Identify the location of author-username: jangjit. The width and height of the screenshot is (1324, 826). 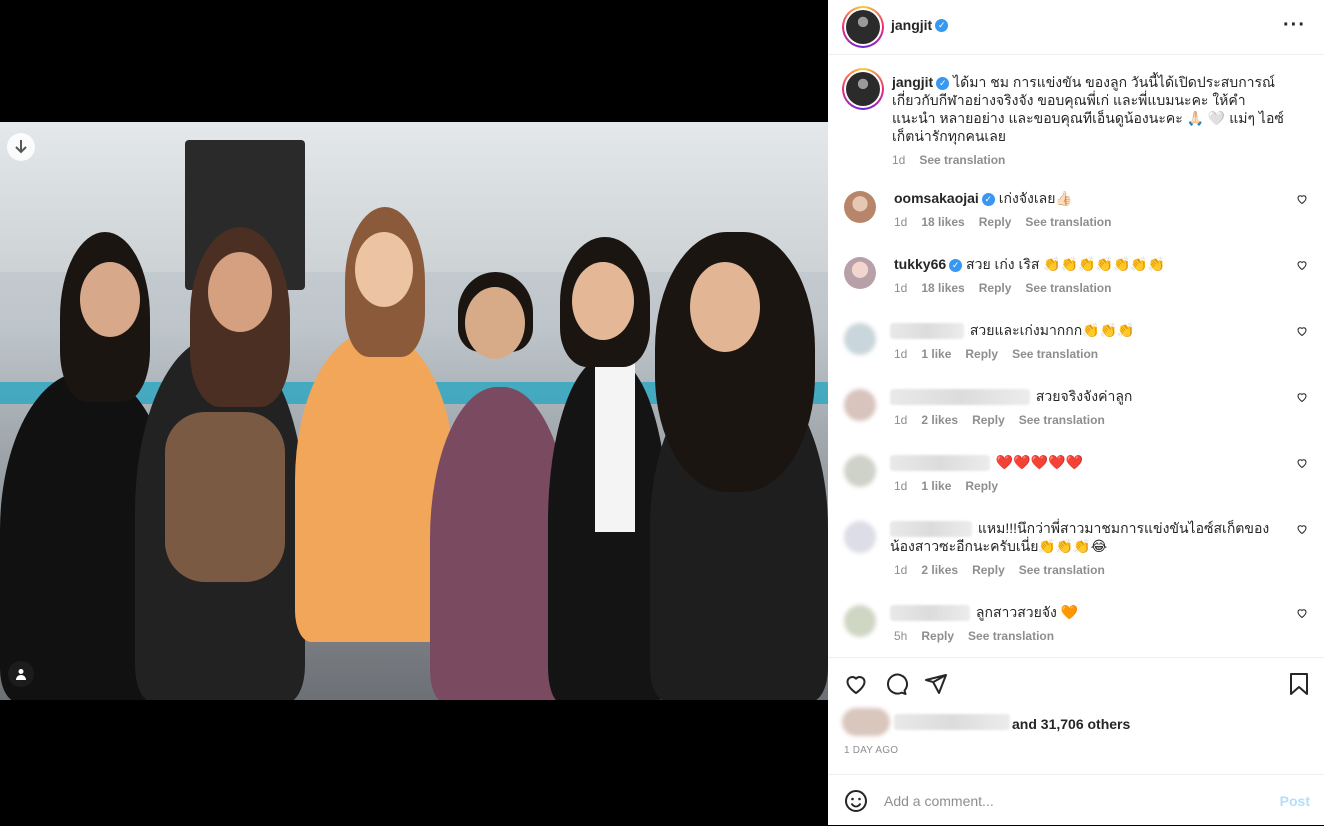
(911, 25).